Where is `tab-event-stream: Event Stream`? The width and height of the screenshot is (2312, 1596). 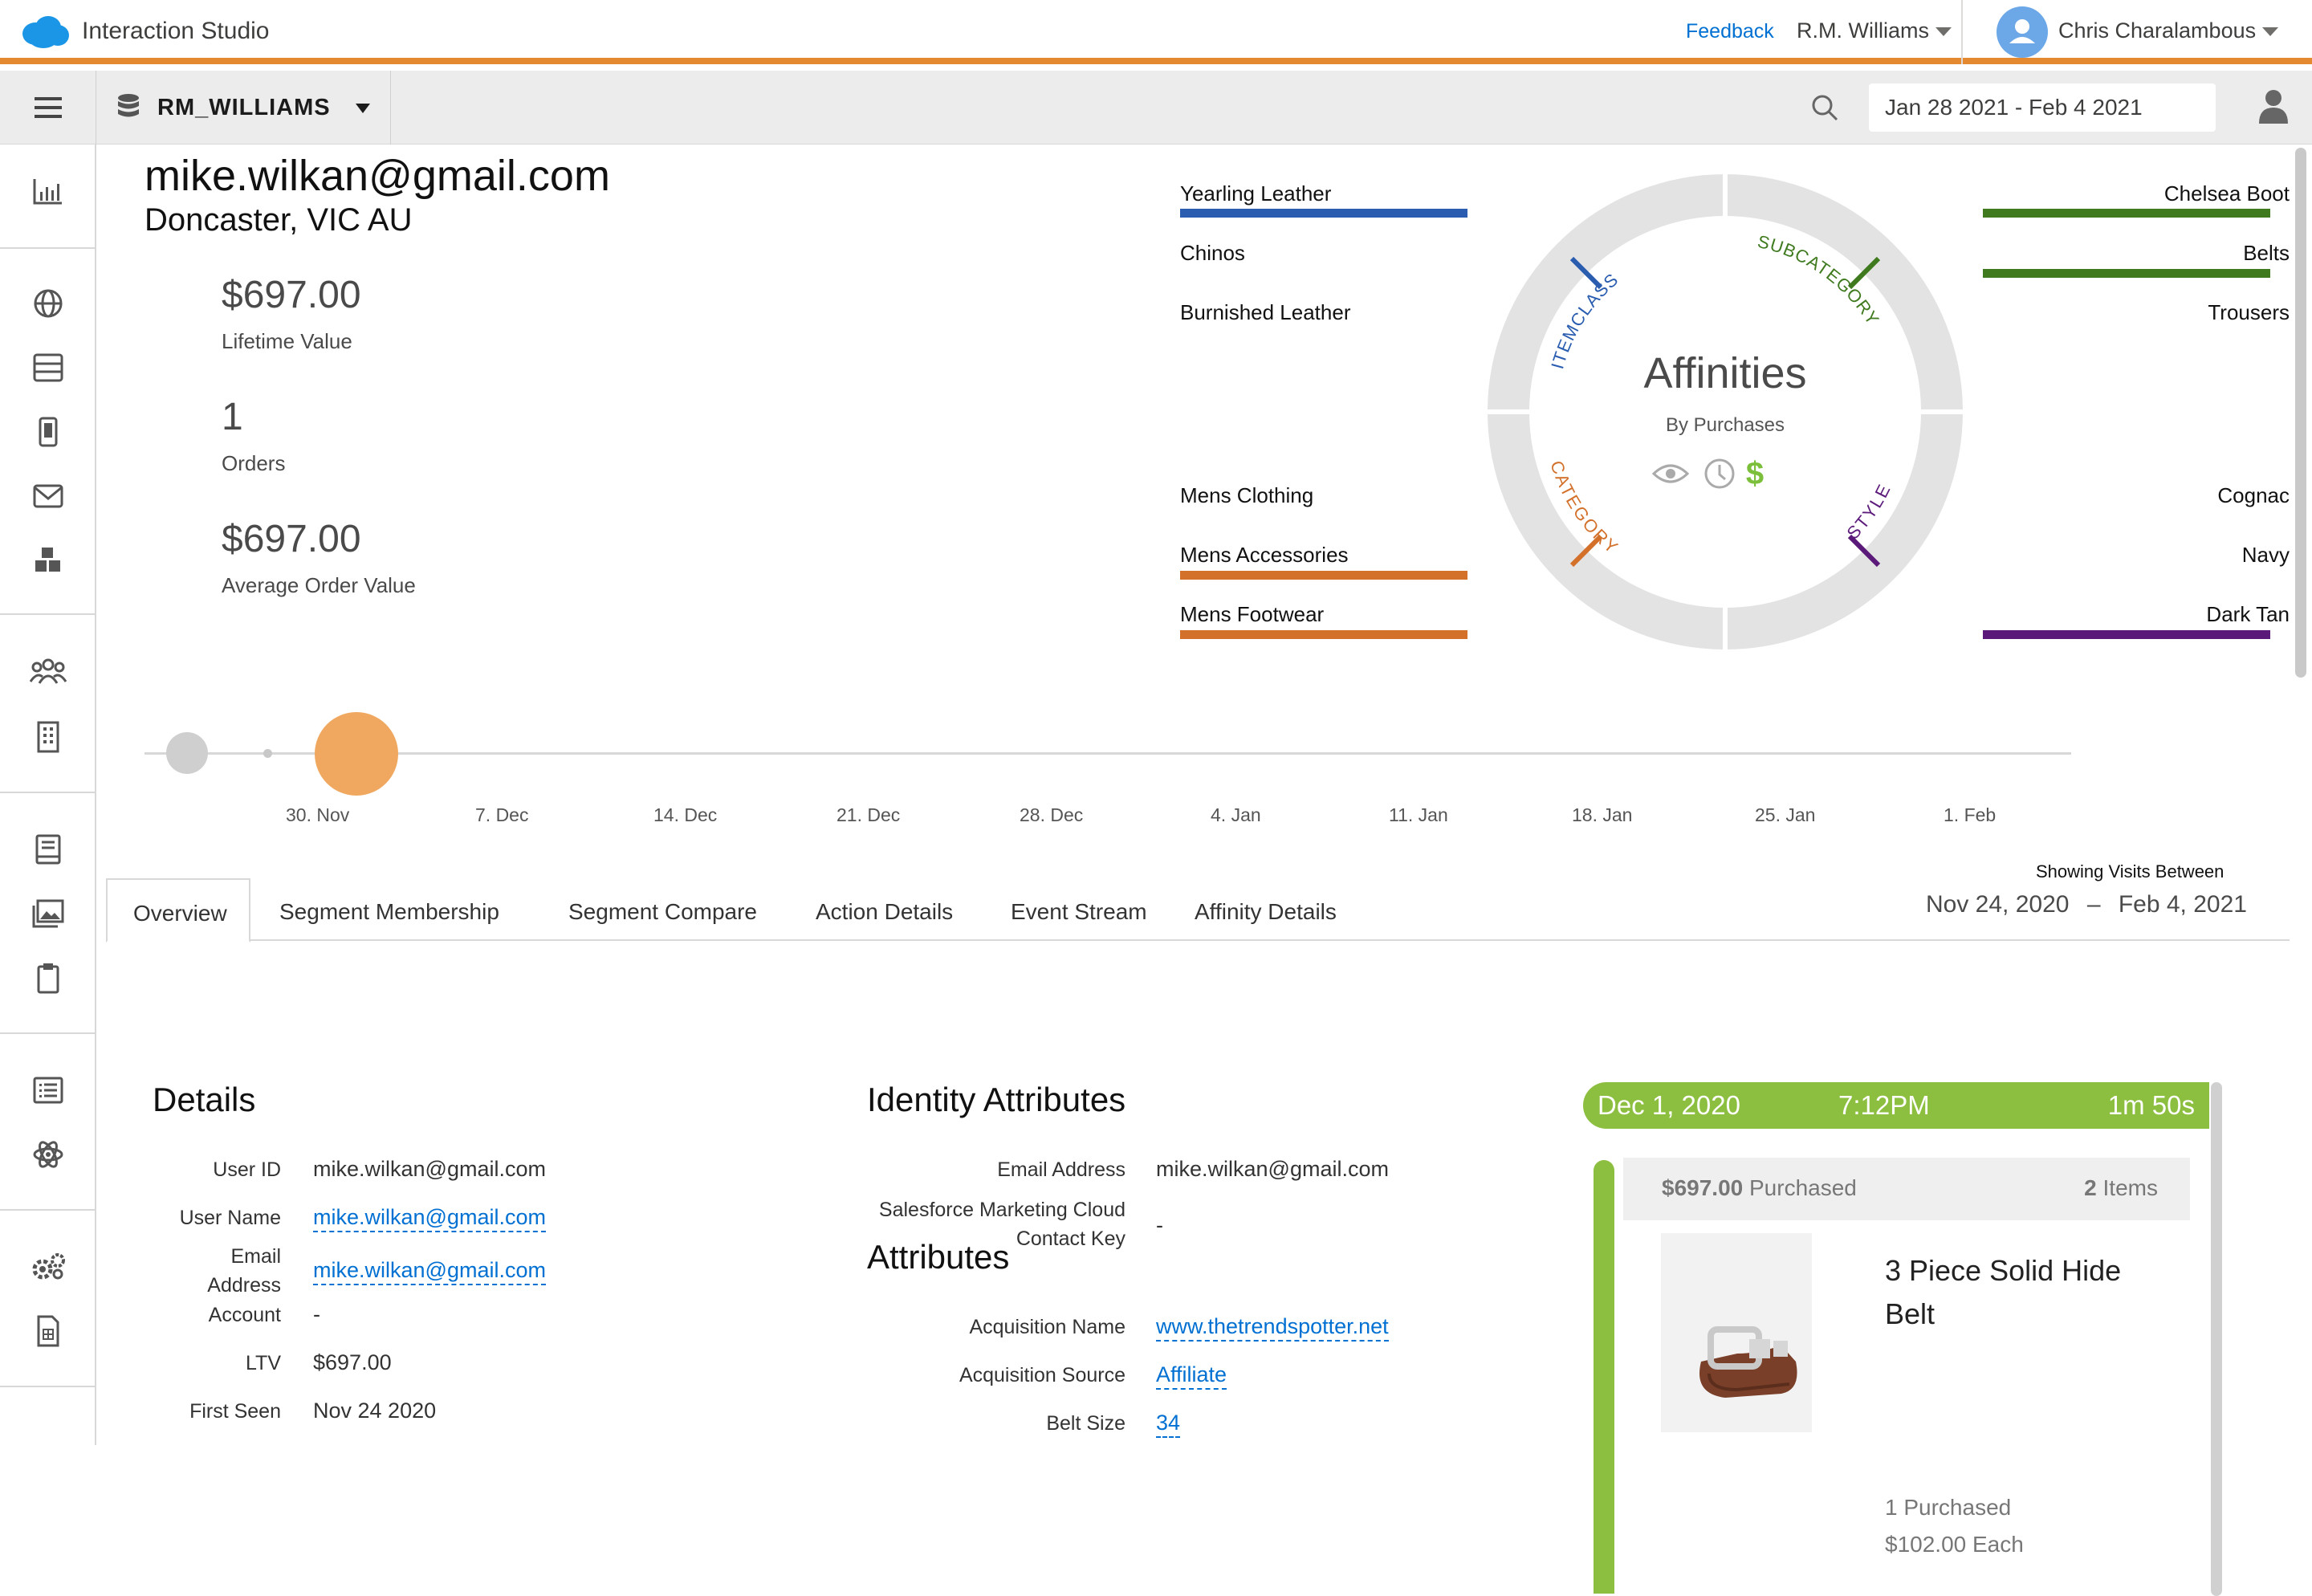 tab-event-stream: Event Stream is located at coordinates (1079, 910).